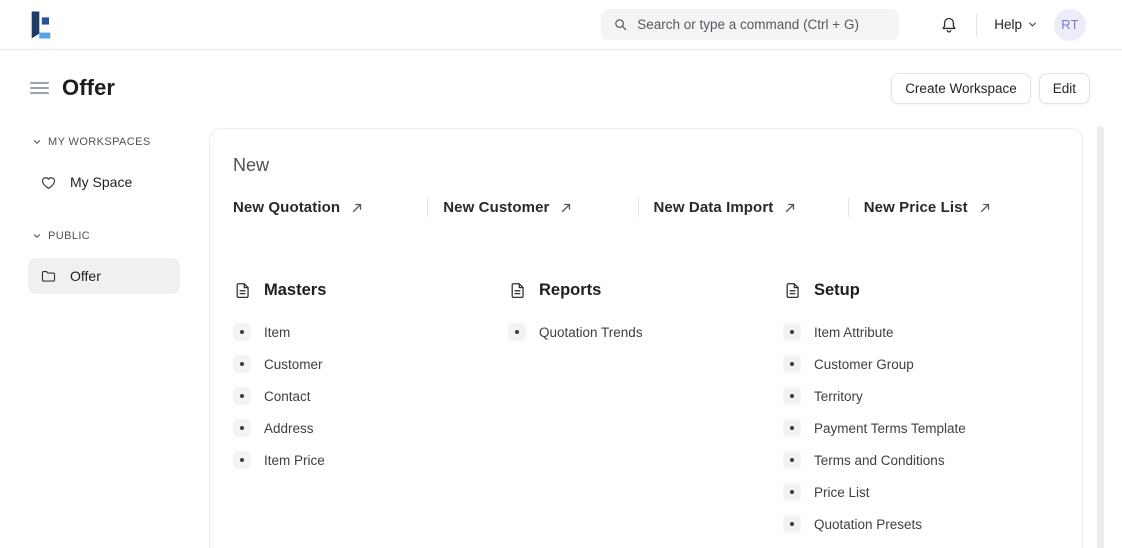  What do you see at coordinates (591, 332) in the screenshot?
I see `list-item-label: Quotation Trends` at bounding box center [591, 332].